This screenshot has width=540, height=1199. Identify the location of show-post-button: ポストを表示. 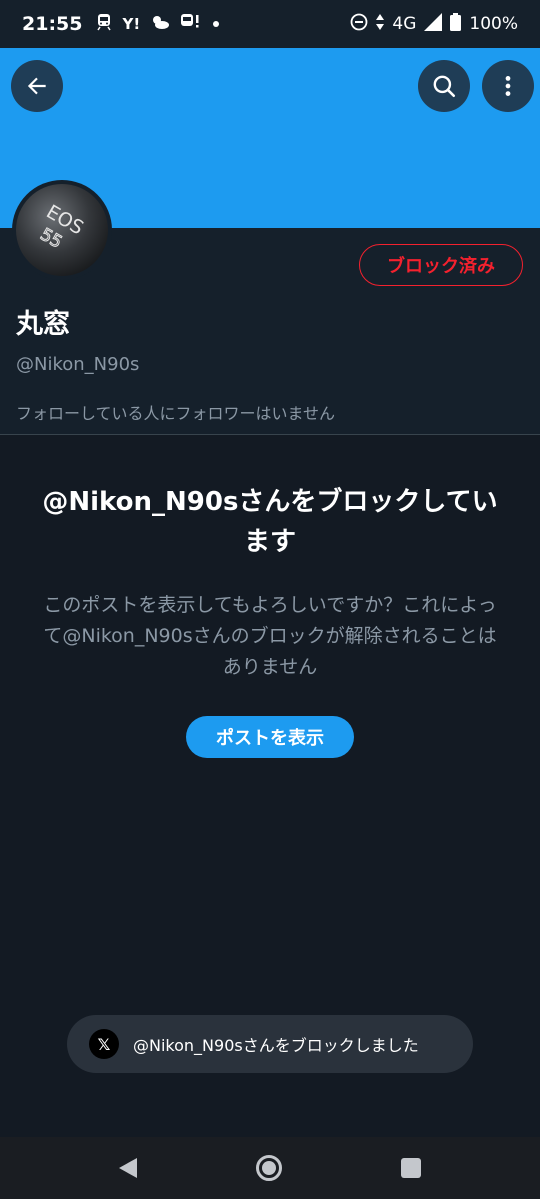
(270, 737).